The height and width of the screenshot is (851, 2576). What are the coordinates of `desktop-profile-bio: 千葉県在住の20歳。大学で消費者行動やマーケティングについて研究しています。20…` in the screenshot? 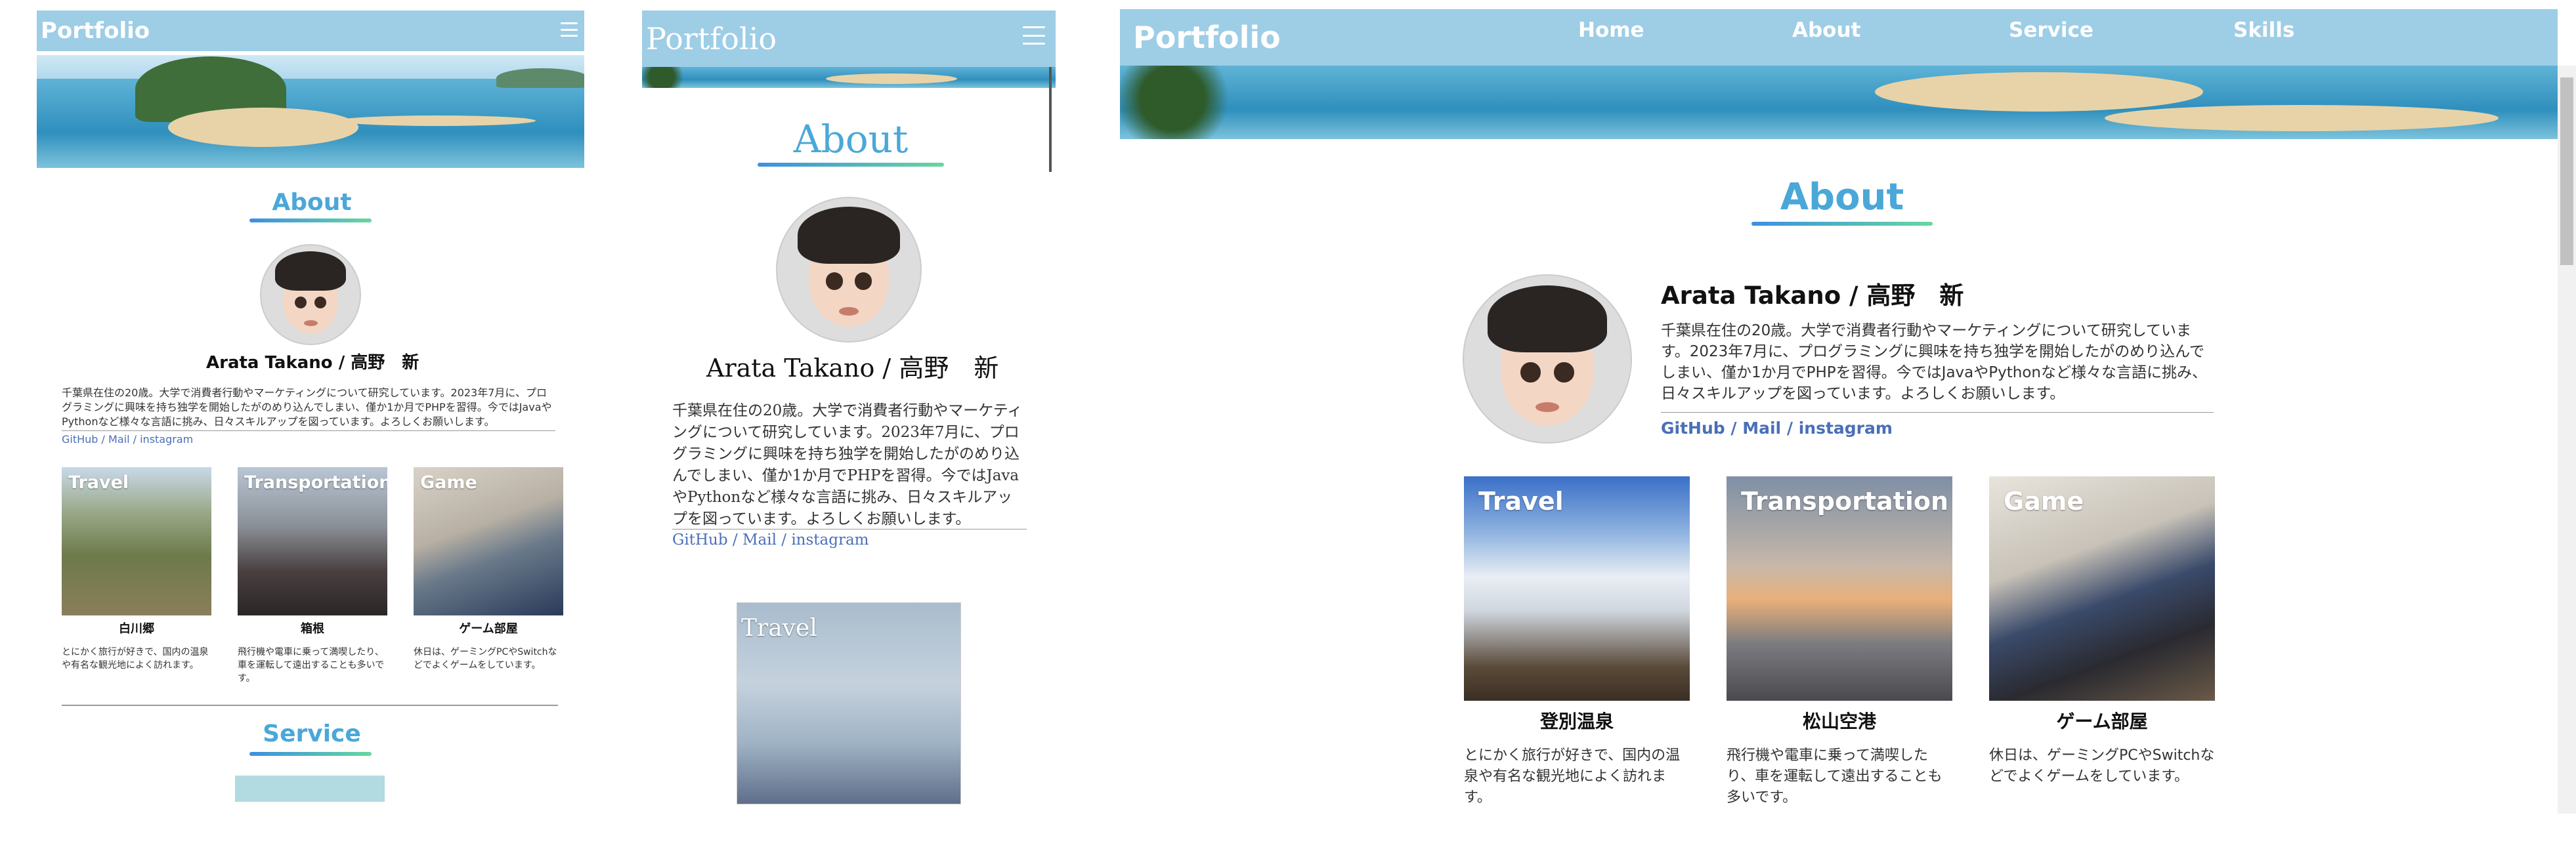 It's located at (1934, 362).